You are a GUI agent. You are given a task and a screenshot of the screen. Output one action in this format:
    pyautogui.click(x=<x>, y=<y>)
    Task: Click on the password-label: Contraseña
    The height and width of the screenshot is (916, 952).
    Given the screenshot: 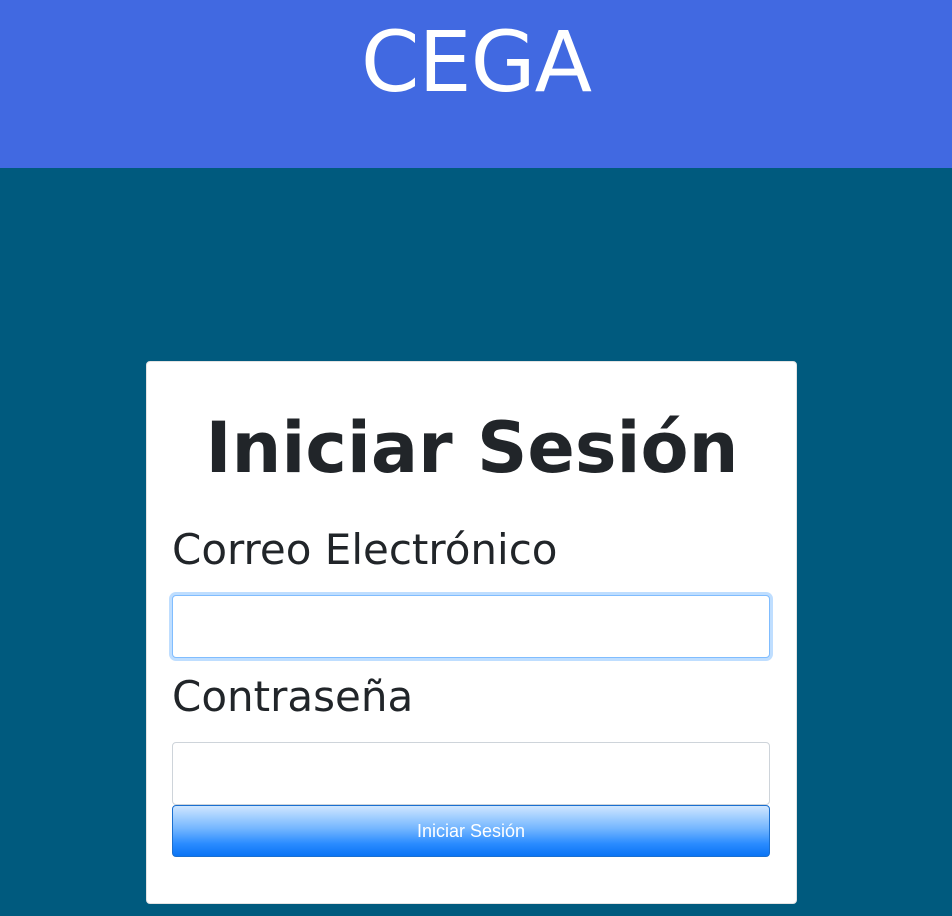 What is the action you would take?
    pyautogui.click(x=293, y=696)
    